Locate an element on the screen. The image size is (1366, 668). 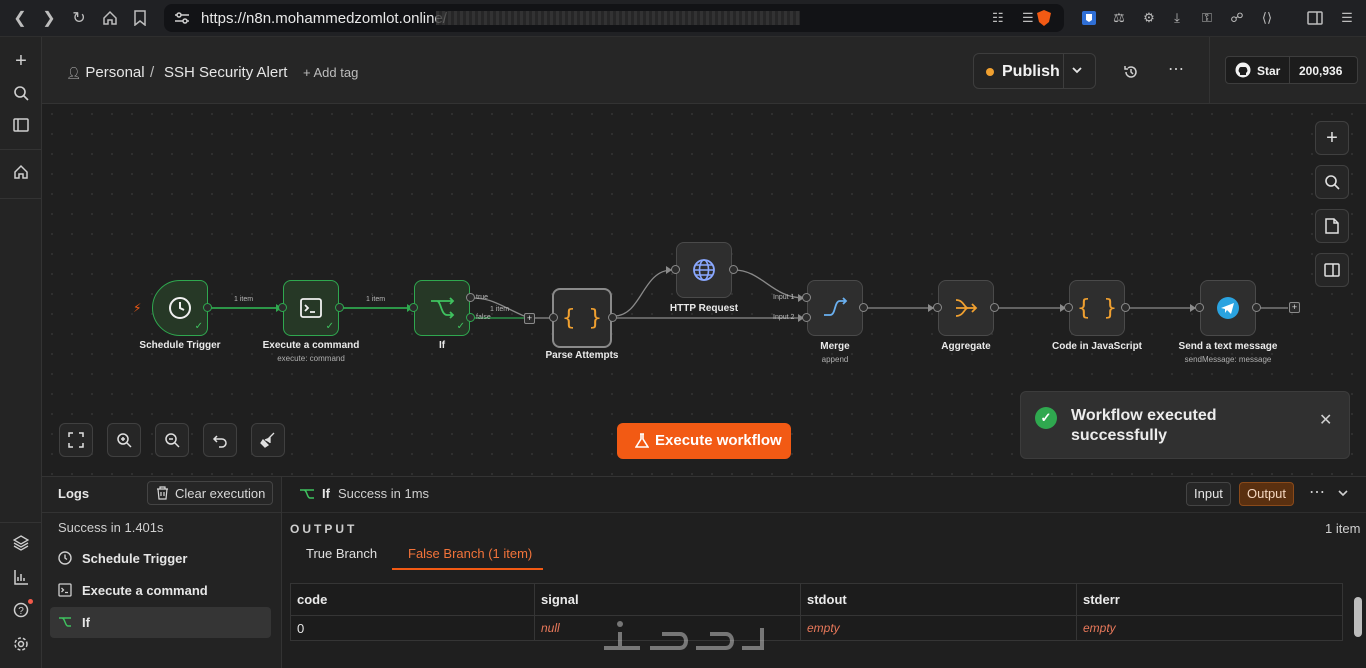
reader-icon: ⚖ is located at coordinates (1119, 18).